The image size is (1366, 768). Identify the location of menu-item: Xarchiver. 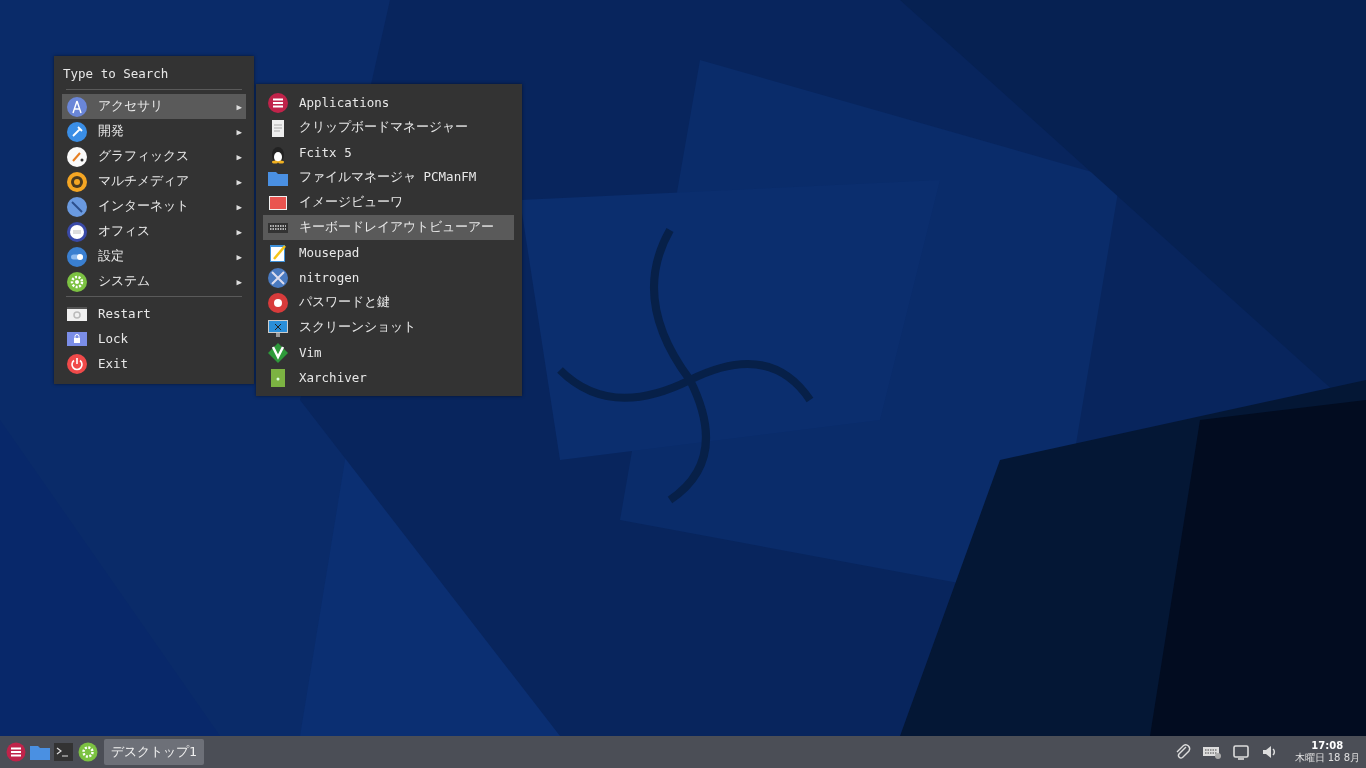
(388, 377).